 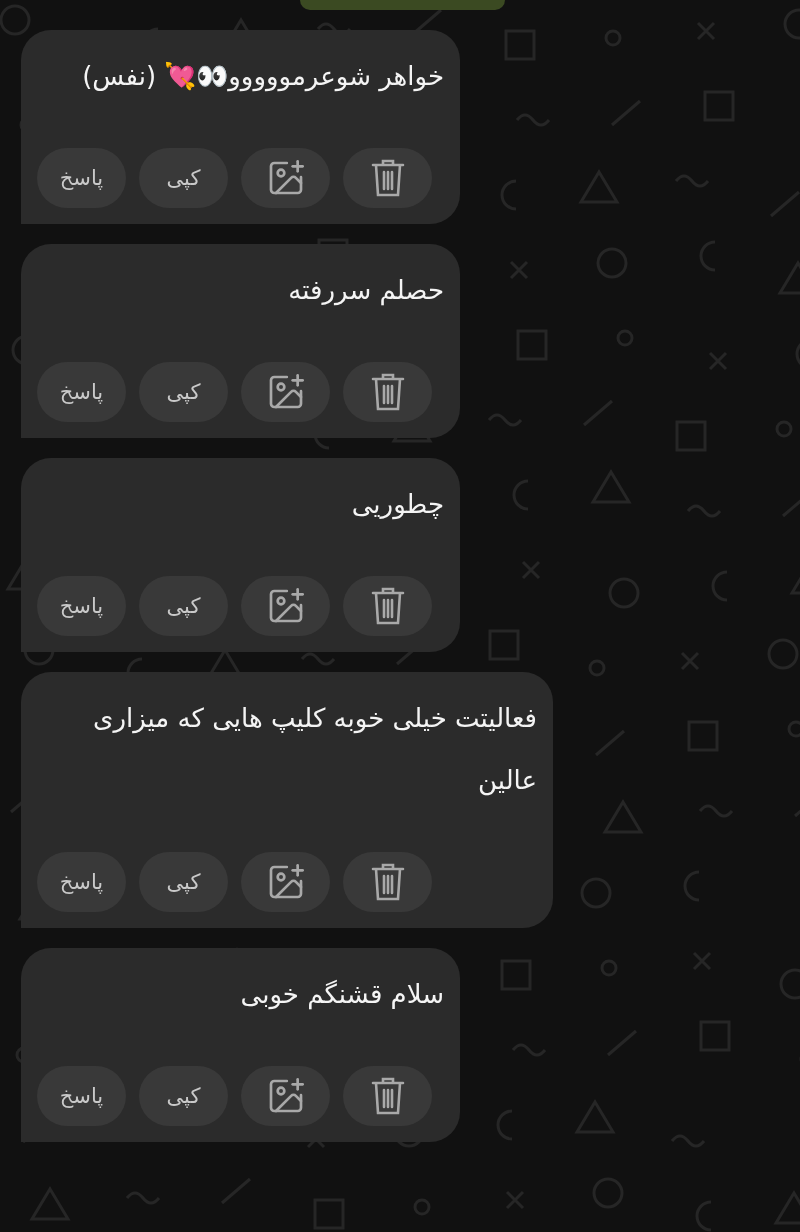 What do you see at coordinates (397, 505) in the screenshot?
I see `message-text: چطوریی` at bounding box center [397, 505].